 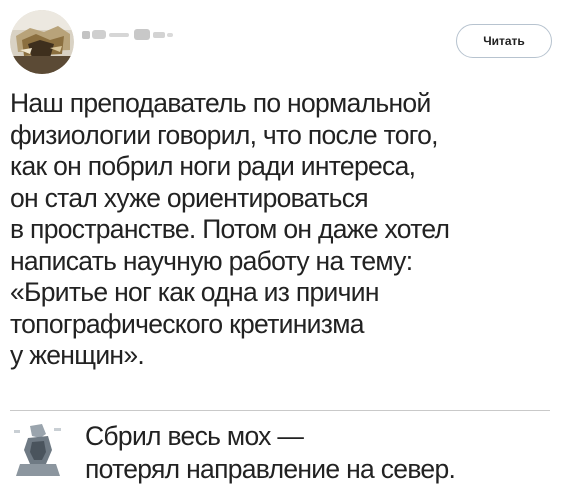 I want to click on post-text-line: написать научную работу на тему:, so click(x=211, y=260).